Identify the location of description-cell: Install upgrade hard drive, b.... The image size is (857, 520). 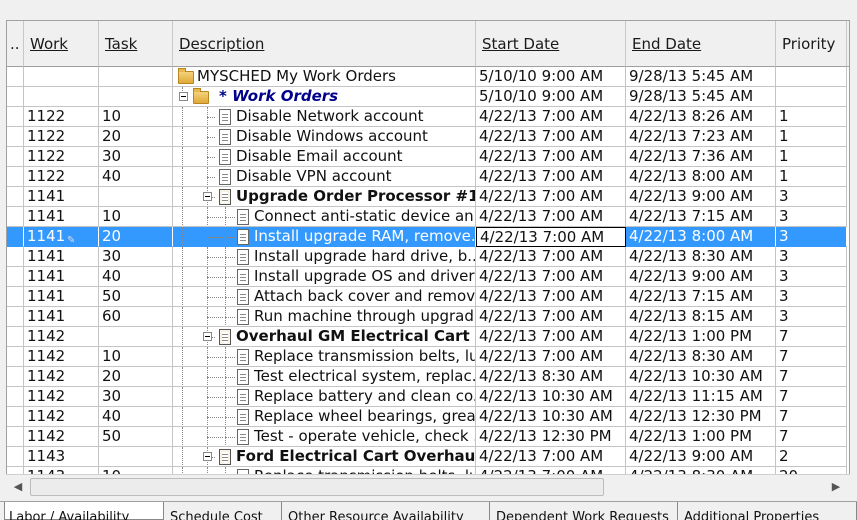
(324, 257).